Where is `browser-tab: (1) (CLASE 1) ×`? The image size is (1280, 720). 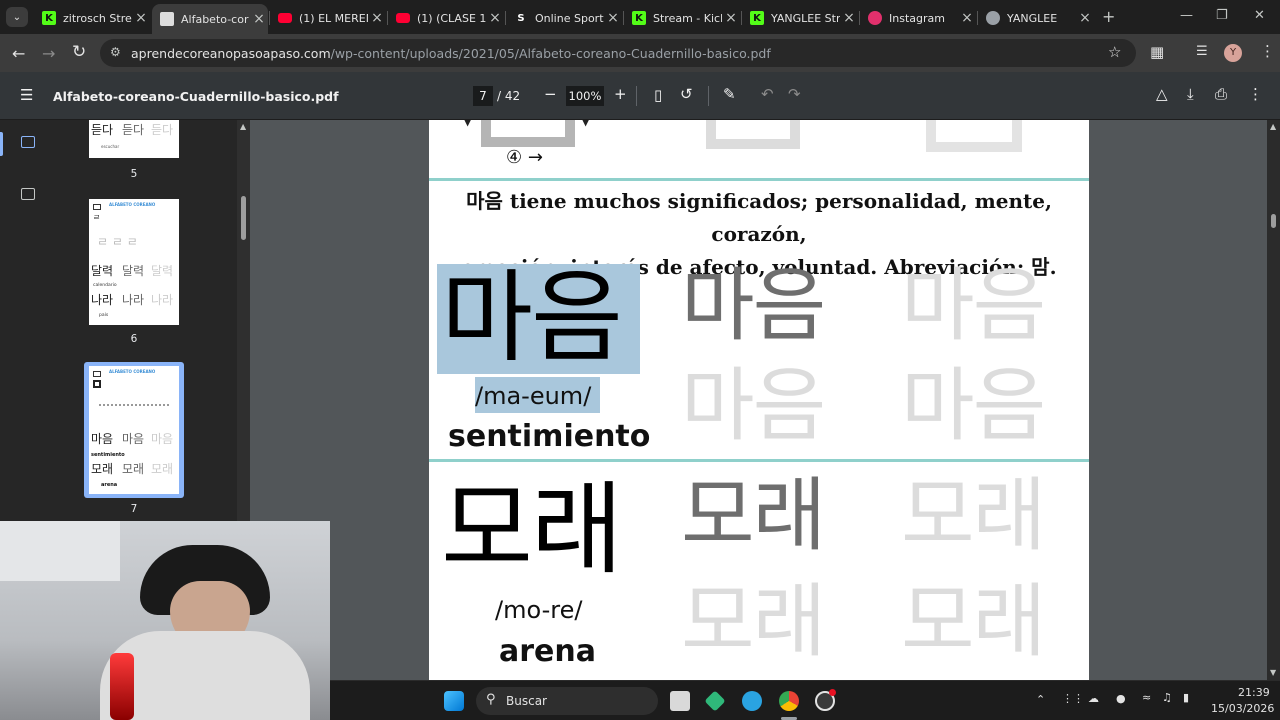 browser-tab: (1) (CLASE 1) × is located at coordinates (446, 18).